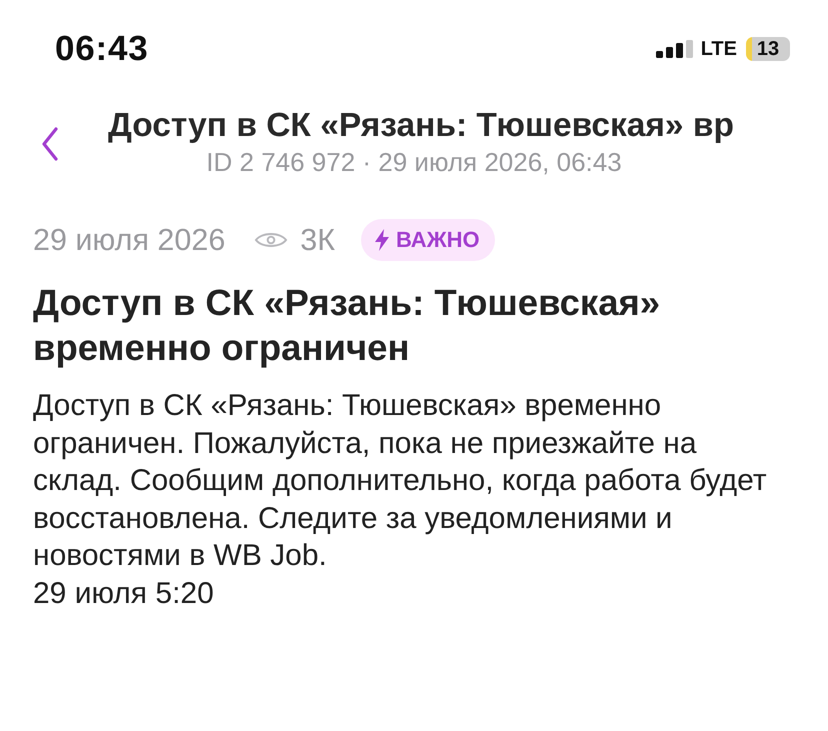 This screenshot has height=731, width=828. What do you see at coordinates (438, 240) in the screenshot?
I see `badge-label: ВАЖНО` at bounding box center [438, 240].